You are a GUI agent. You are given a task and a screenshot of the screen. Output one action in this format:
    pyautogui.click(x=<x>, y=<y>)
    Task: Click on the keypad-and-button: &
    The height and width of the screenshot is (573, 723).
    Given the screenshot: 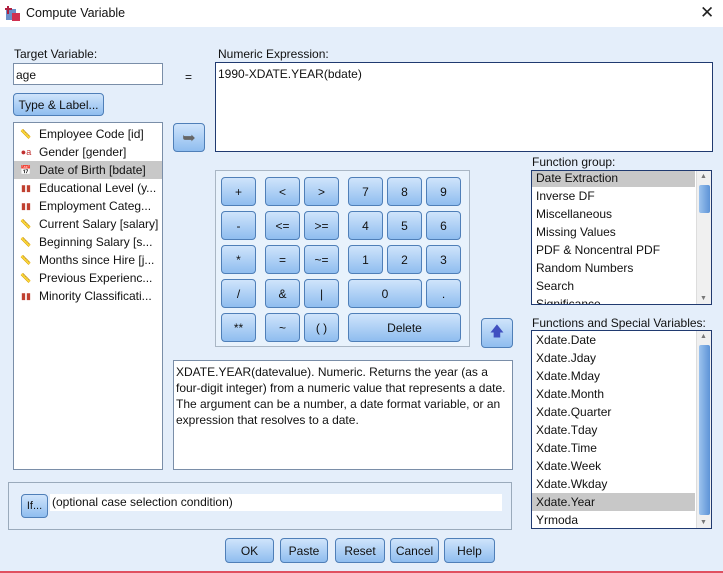 What is the action you would take?
    pyautogui.click(x=282, y=293)
    